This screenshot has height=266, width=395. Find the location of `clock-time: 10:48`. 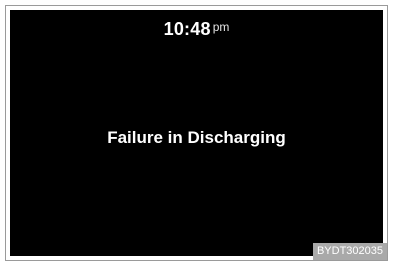

clock-time: 10:48 is located at coordinates (187, 29).